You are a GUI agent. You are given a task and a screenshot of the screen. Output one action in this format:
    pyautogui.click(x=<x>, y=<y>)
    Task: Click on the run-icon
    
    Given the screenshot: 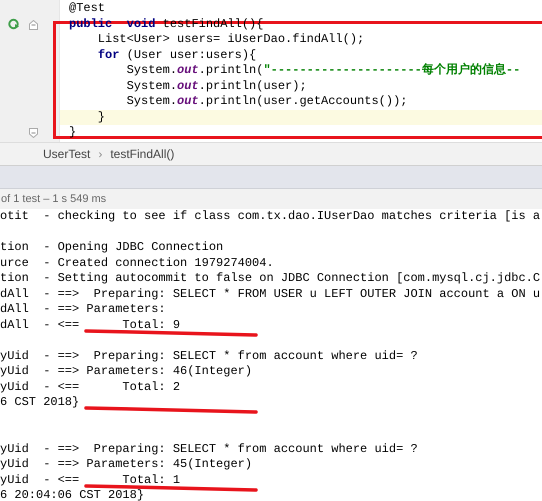 What is the action you would take?
    pyautogui.click(x=14, y=24)
    